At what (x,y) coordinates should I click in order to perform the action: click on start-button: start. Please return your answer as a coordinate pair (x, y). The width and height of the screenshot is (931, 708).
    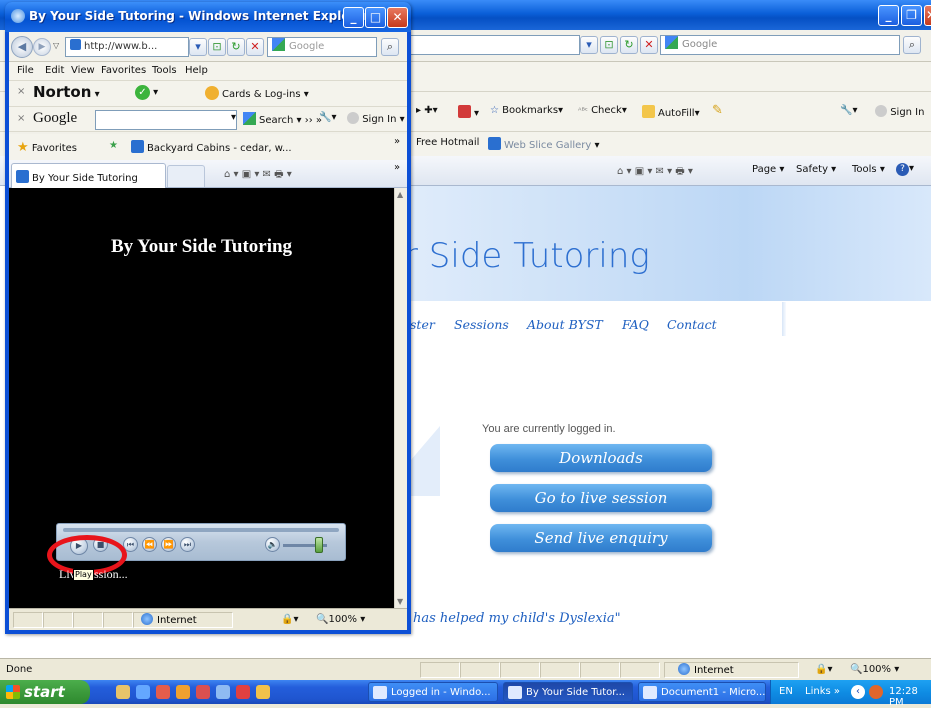
    Looking at the image, I should click on (45, 692).